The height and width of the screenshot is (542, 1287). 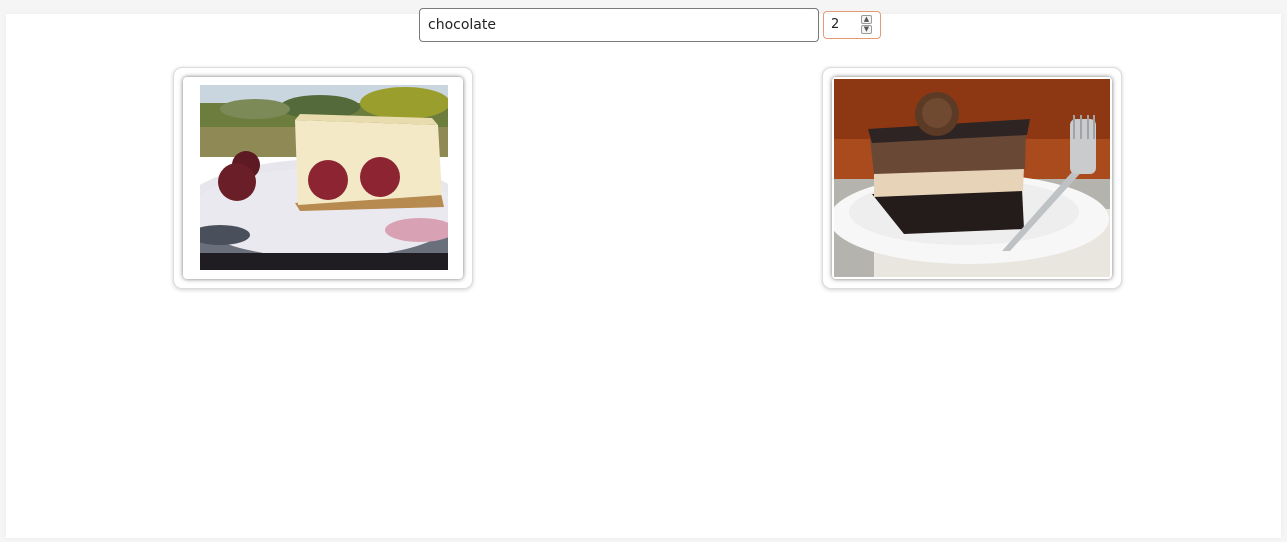 What do you see at coordinates (237, 182) in the screenshot?
I see `cherry` at bounding box center [237, 182].